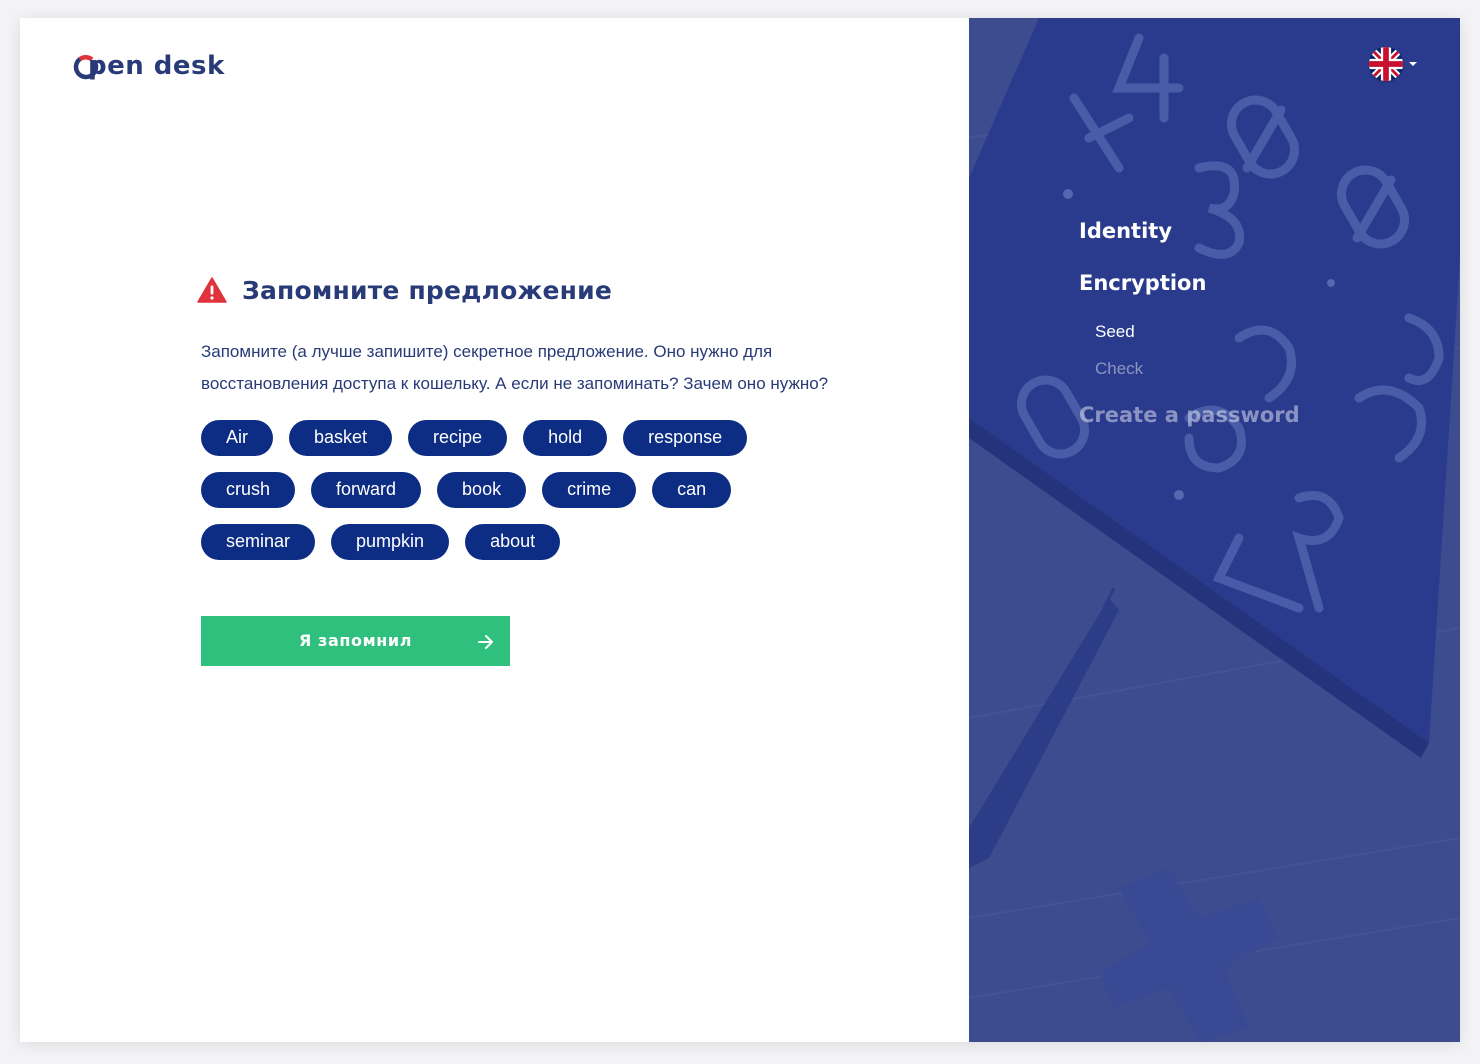 The image size is (1480, 1064). What do you see at coordinates (248, 490) in the screenshot?
I see `seed-word-pill: crush` at bounding box center [248, 490].